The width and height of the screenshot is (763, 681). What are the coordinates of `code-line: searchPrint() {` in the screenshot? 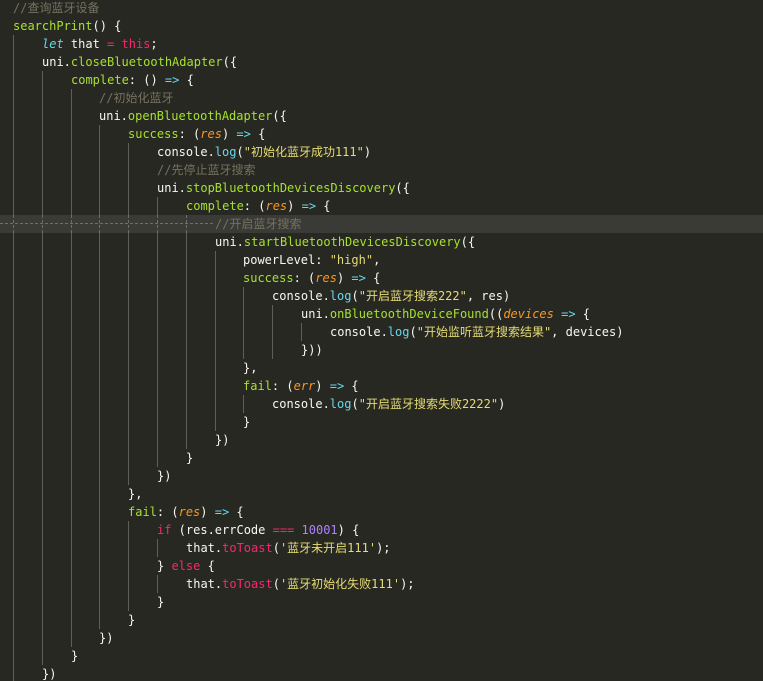 It's located at (381, 26).